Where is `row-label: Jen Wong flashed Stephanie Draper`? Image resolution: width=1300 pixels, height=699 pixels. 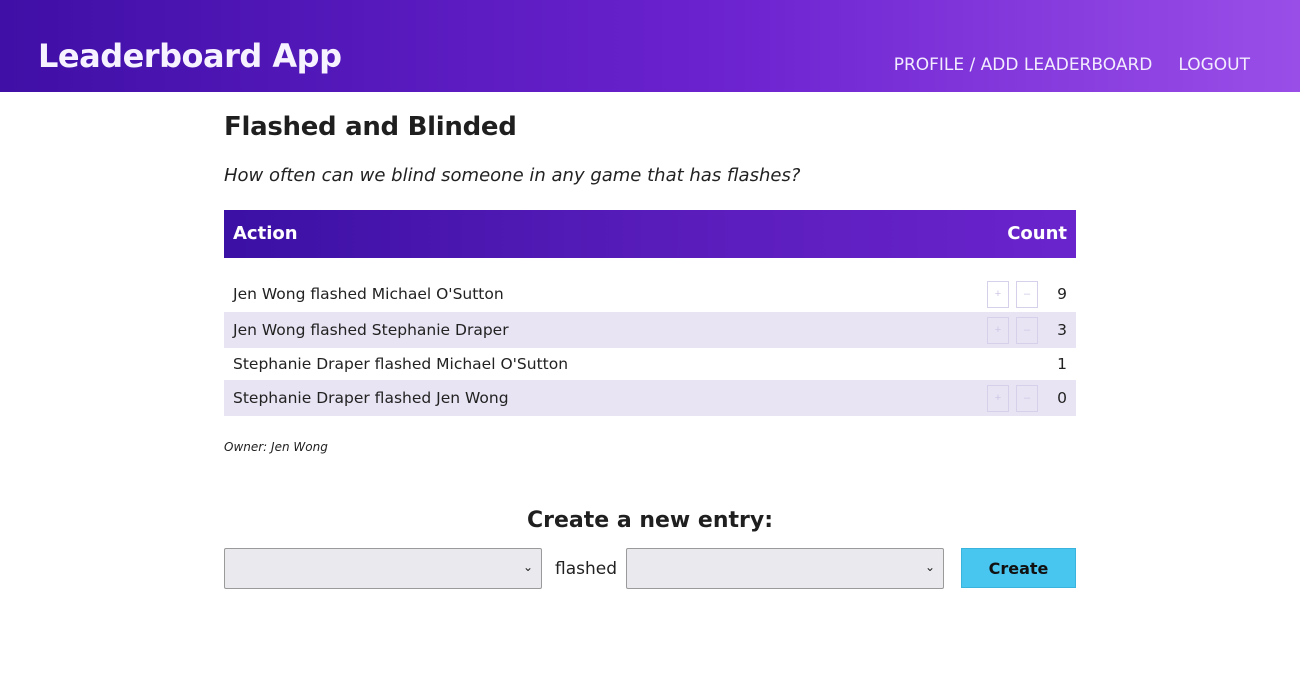 row-label: Jen Wong flashed Stephanie Draper is located at coordinates (371, 330).